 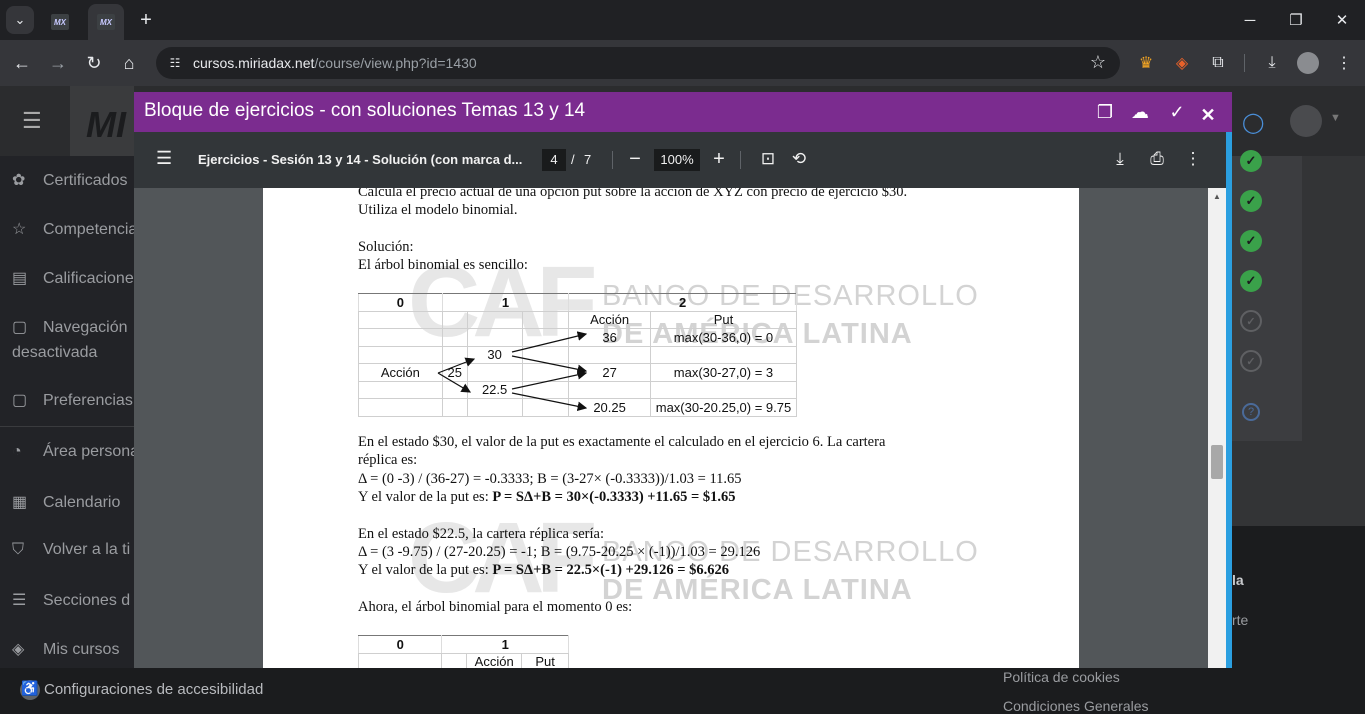 I want to click on browser-tab-active: MX, so click(x=106, y=22).